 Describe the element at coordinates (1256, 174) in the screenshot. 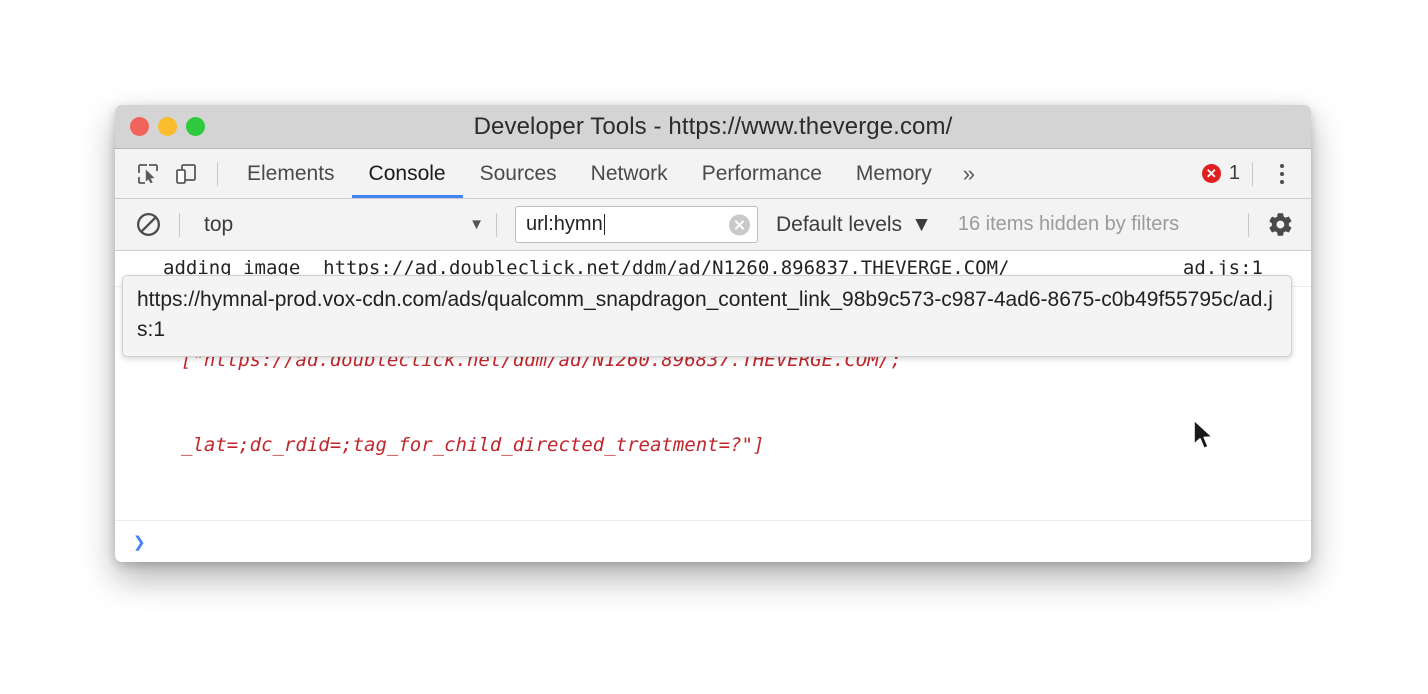

I see `tabstrip-right-group: ✕ 1` at that location.